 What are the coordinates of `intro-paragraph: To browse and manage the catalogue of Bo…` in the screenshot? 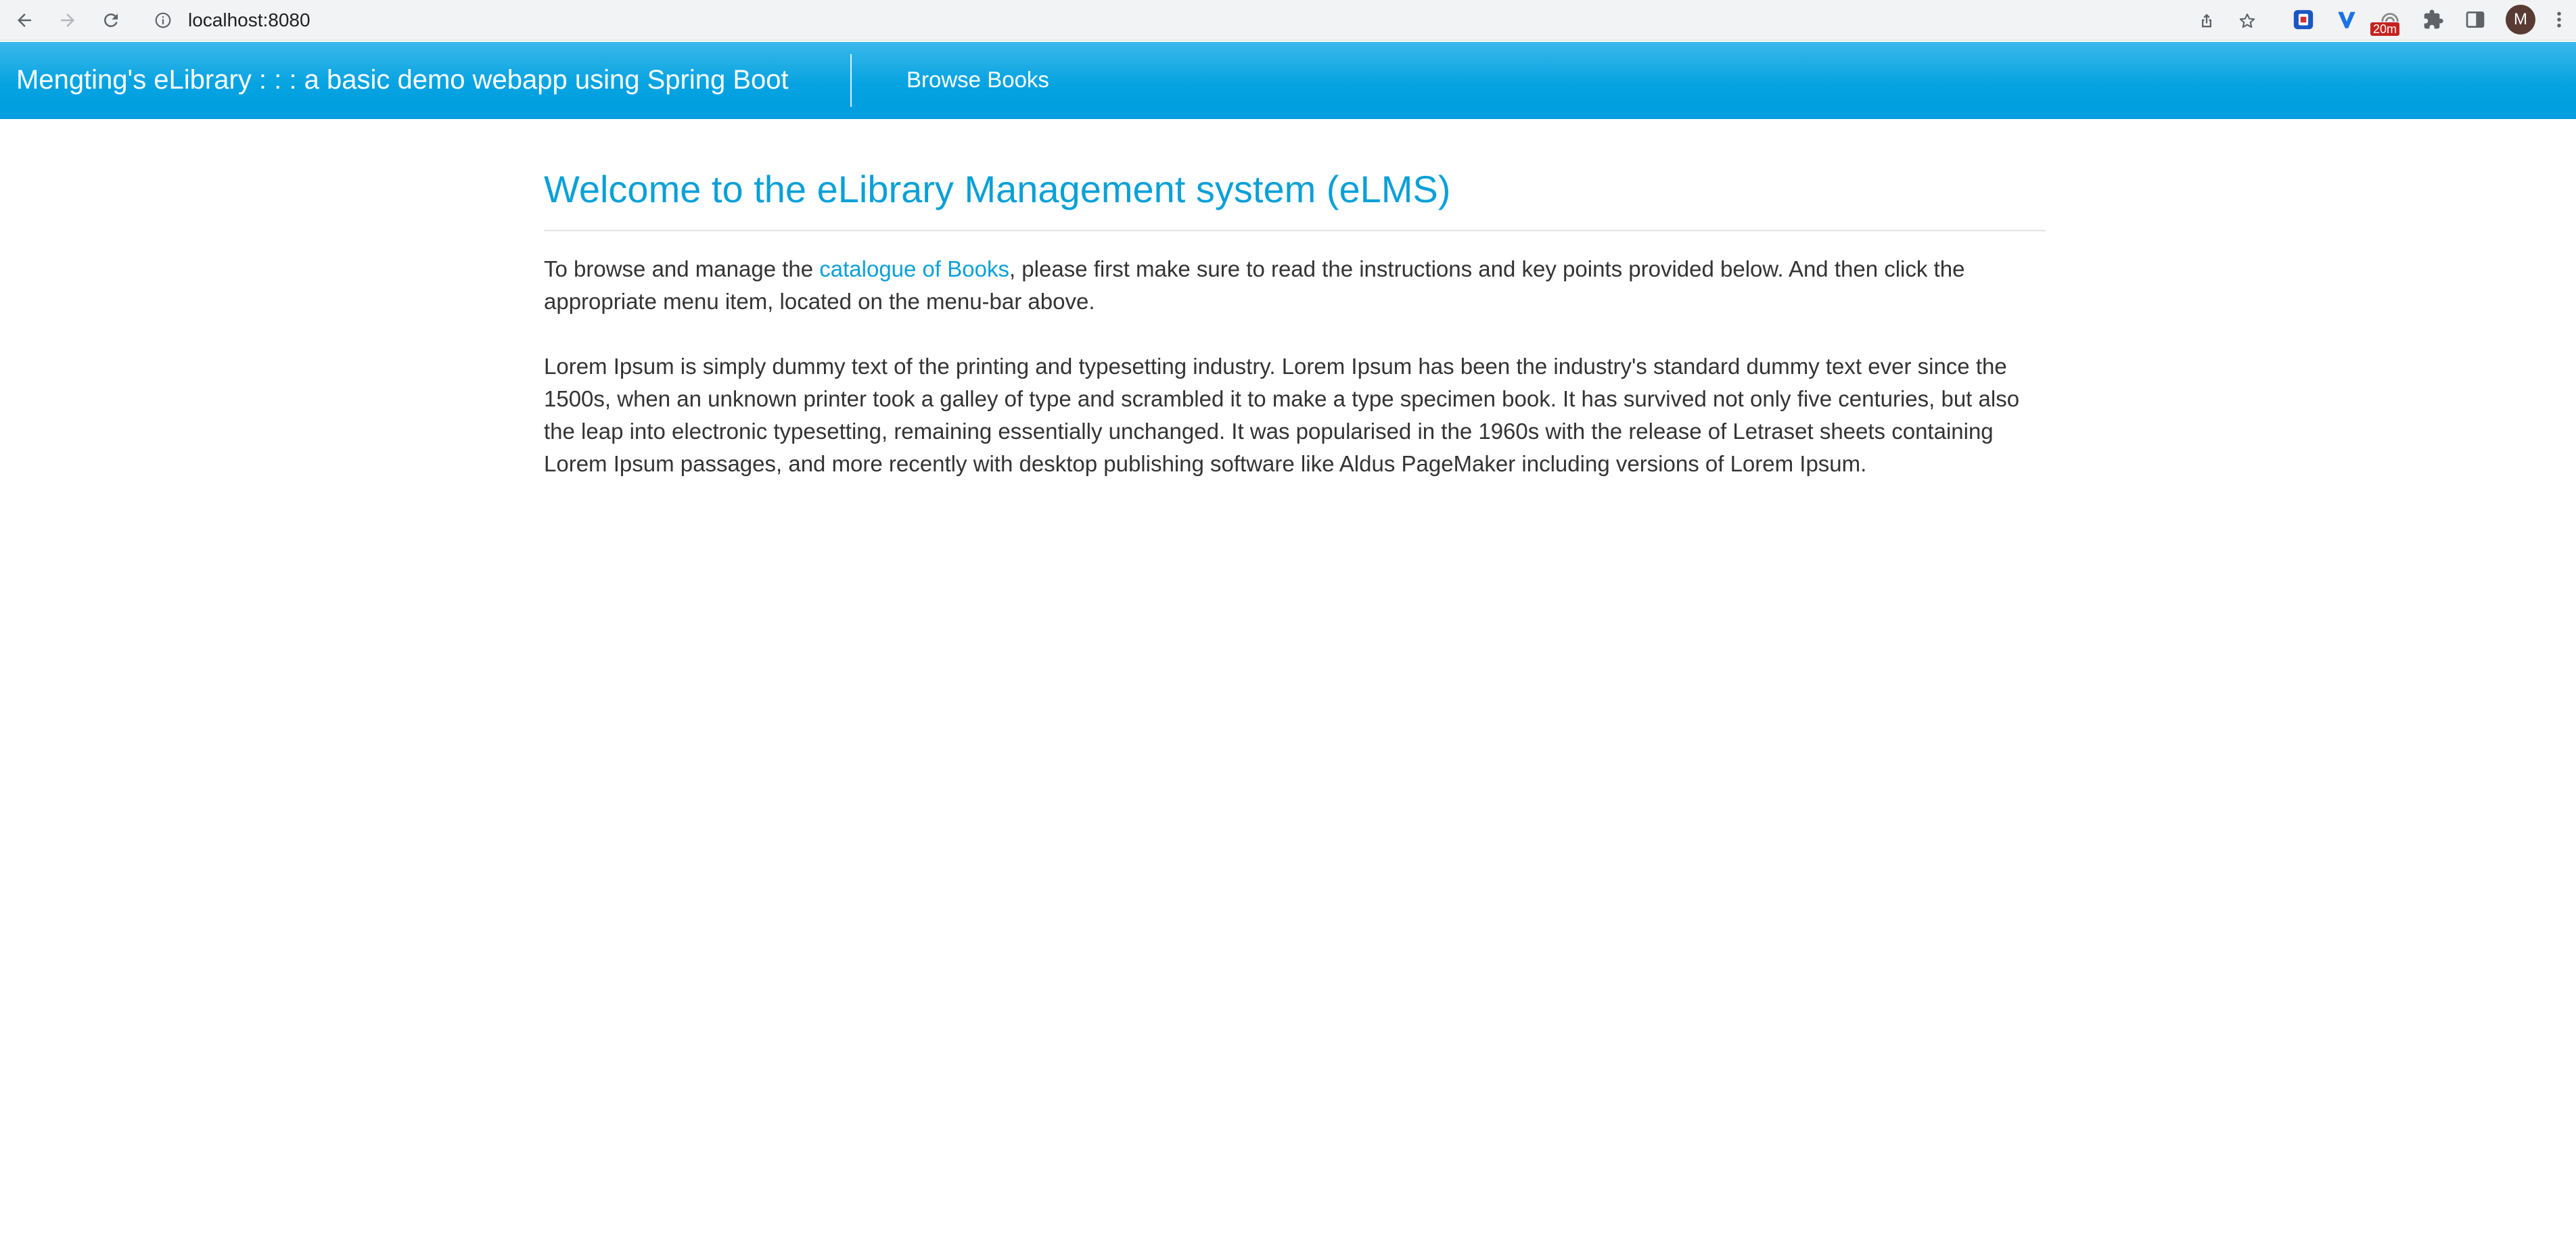 It's located at (1295, 285).